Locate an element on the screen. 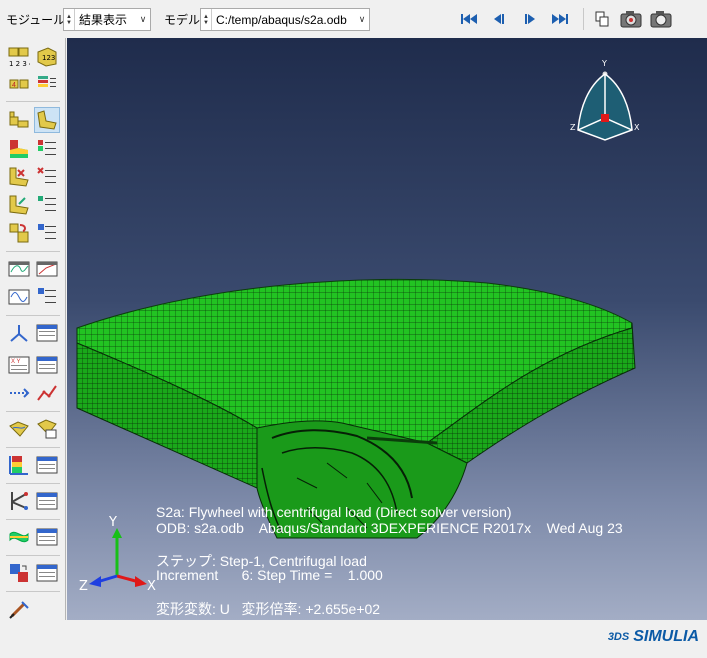 The width and height of the screenshot is (707, 658). model-select: ▲ ▼ C:/temp/abaqus/s2a.odb ∨ is located at coordinates (285, 19).